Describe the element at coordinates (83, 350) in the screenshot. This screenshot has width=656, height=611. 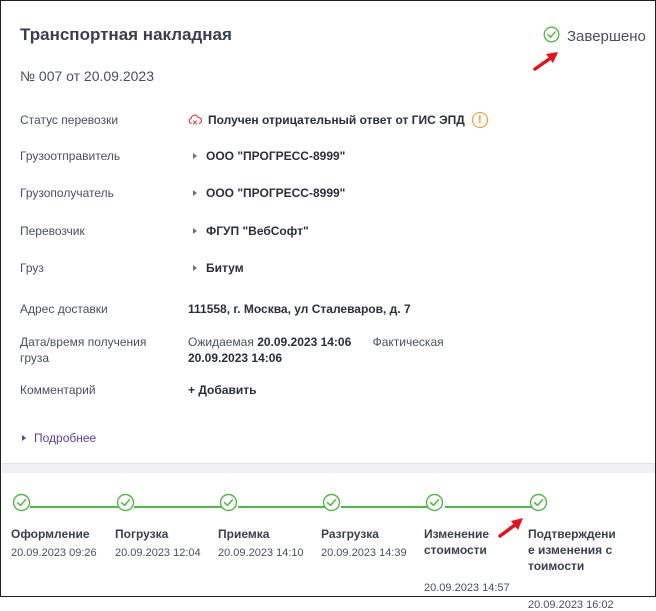
I see `field-label: Дата/время получения груза` at that location.